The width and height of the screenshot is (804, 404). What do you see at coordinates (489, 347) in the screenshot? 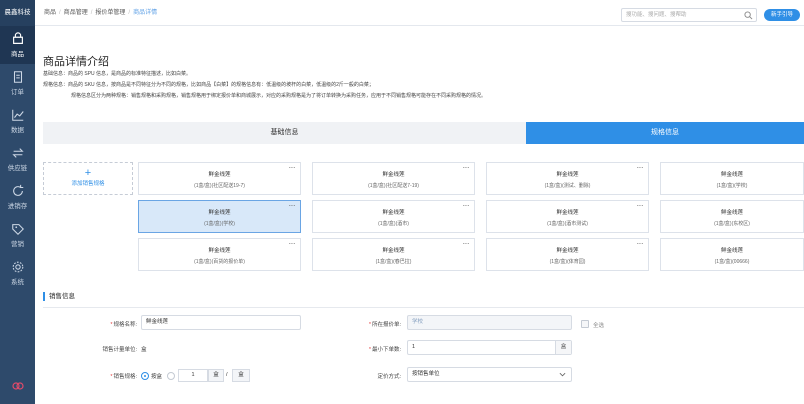
I see `min-order-input: 1 盒` at bounding box center [489, 347].